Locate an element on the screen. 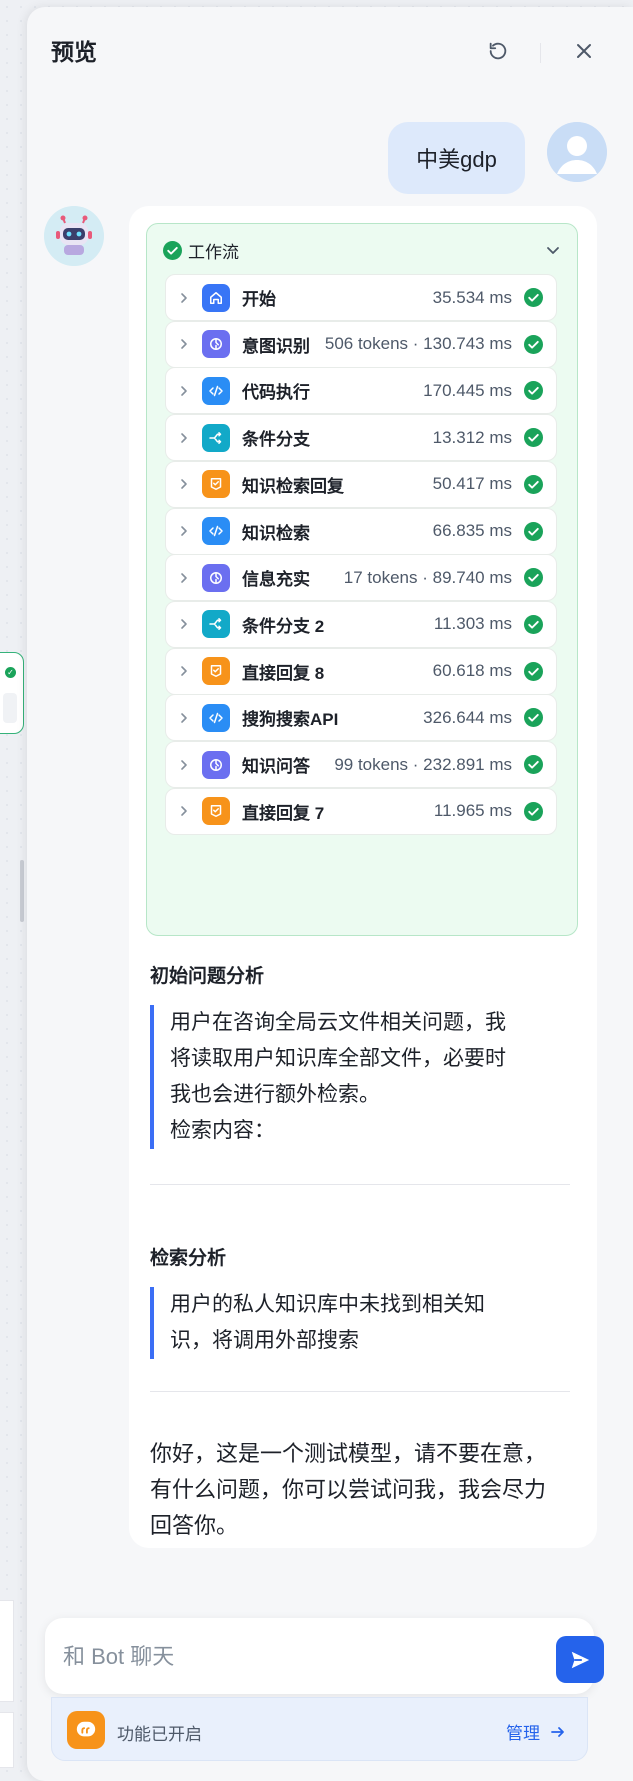  workflow-step: 条件分支 13.312 ms is located at coordinates (361, 438).